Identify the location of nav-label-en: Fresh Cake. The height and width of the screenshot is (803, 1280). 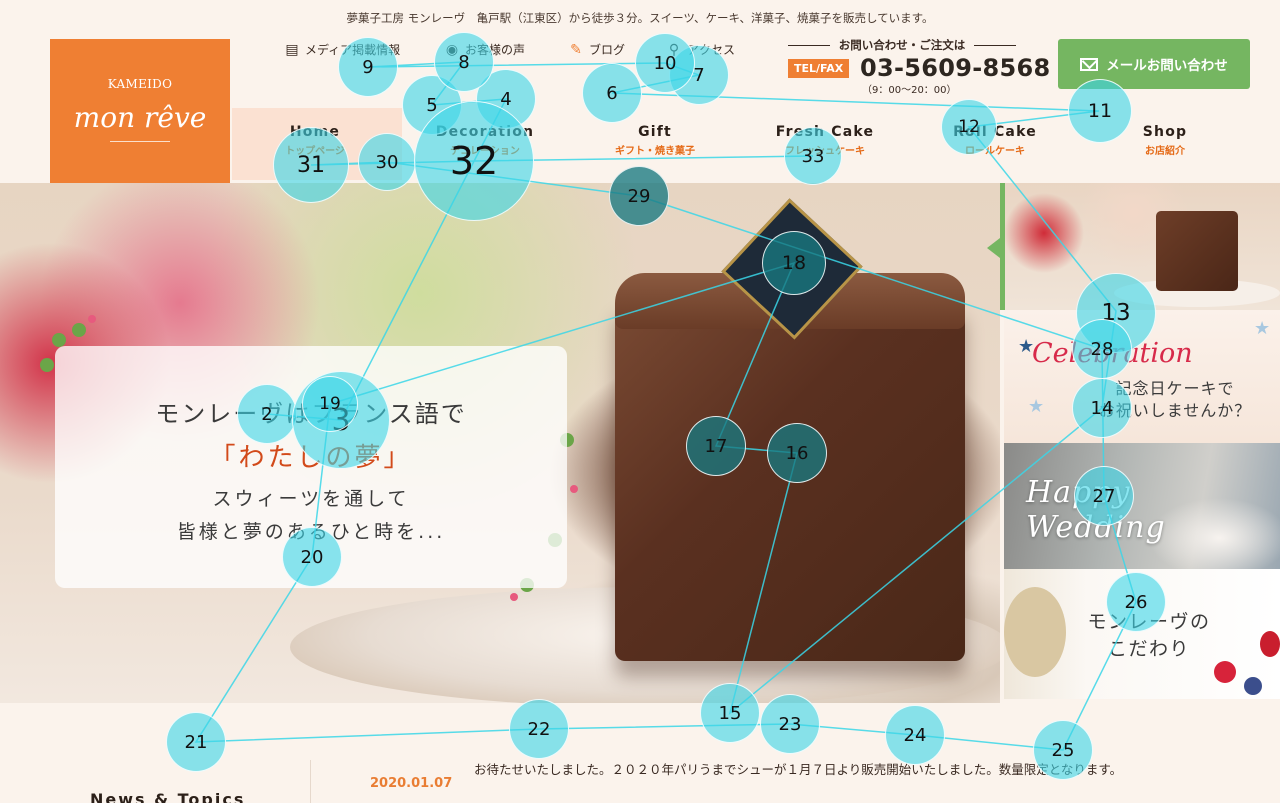
(825, 132).